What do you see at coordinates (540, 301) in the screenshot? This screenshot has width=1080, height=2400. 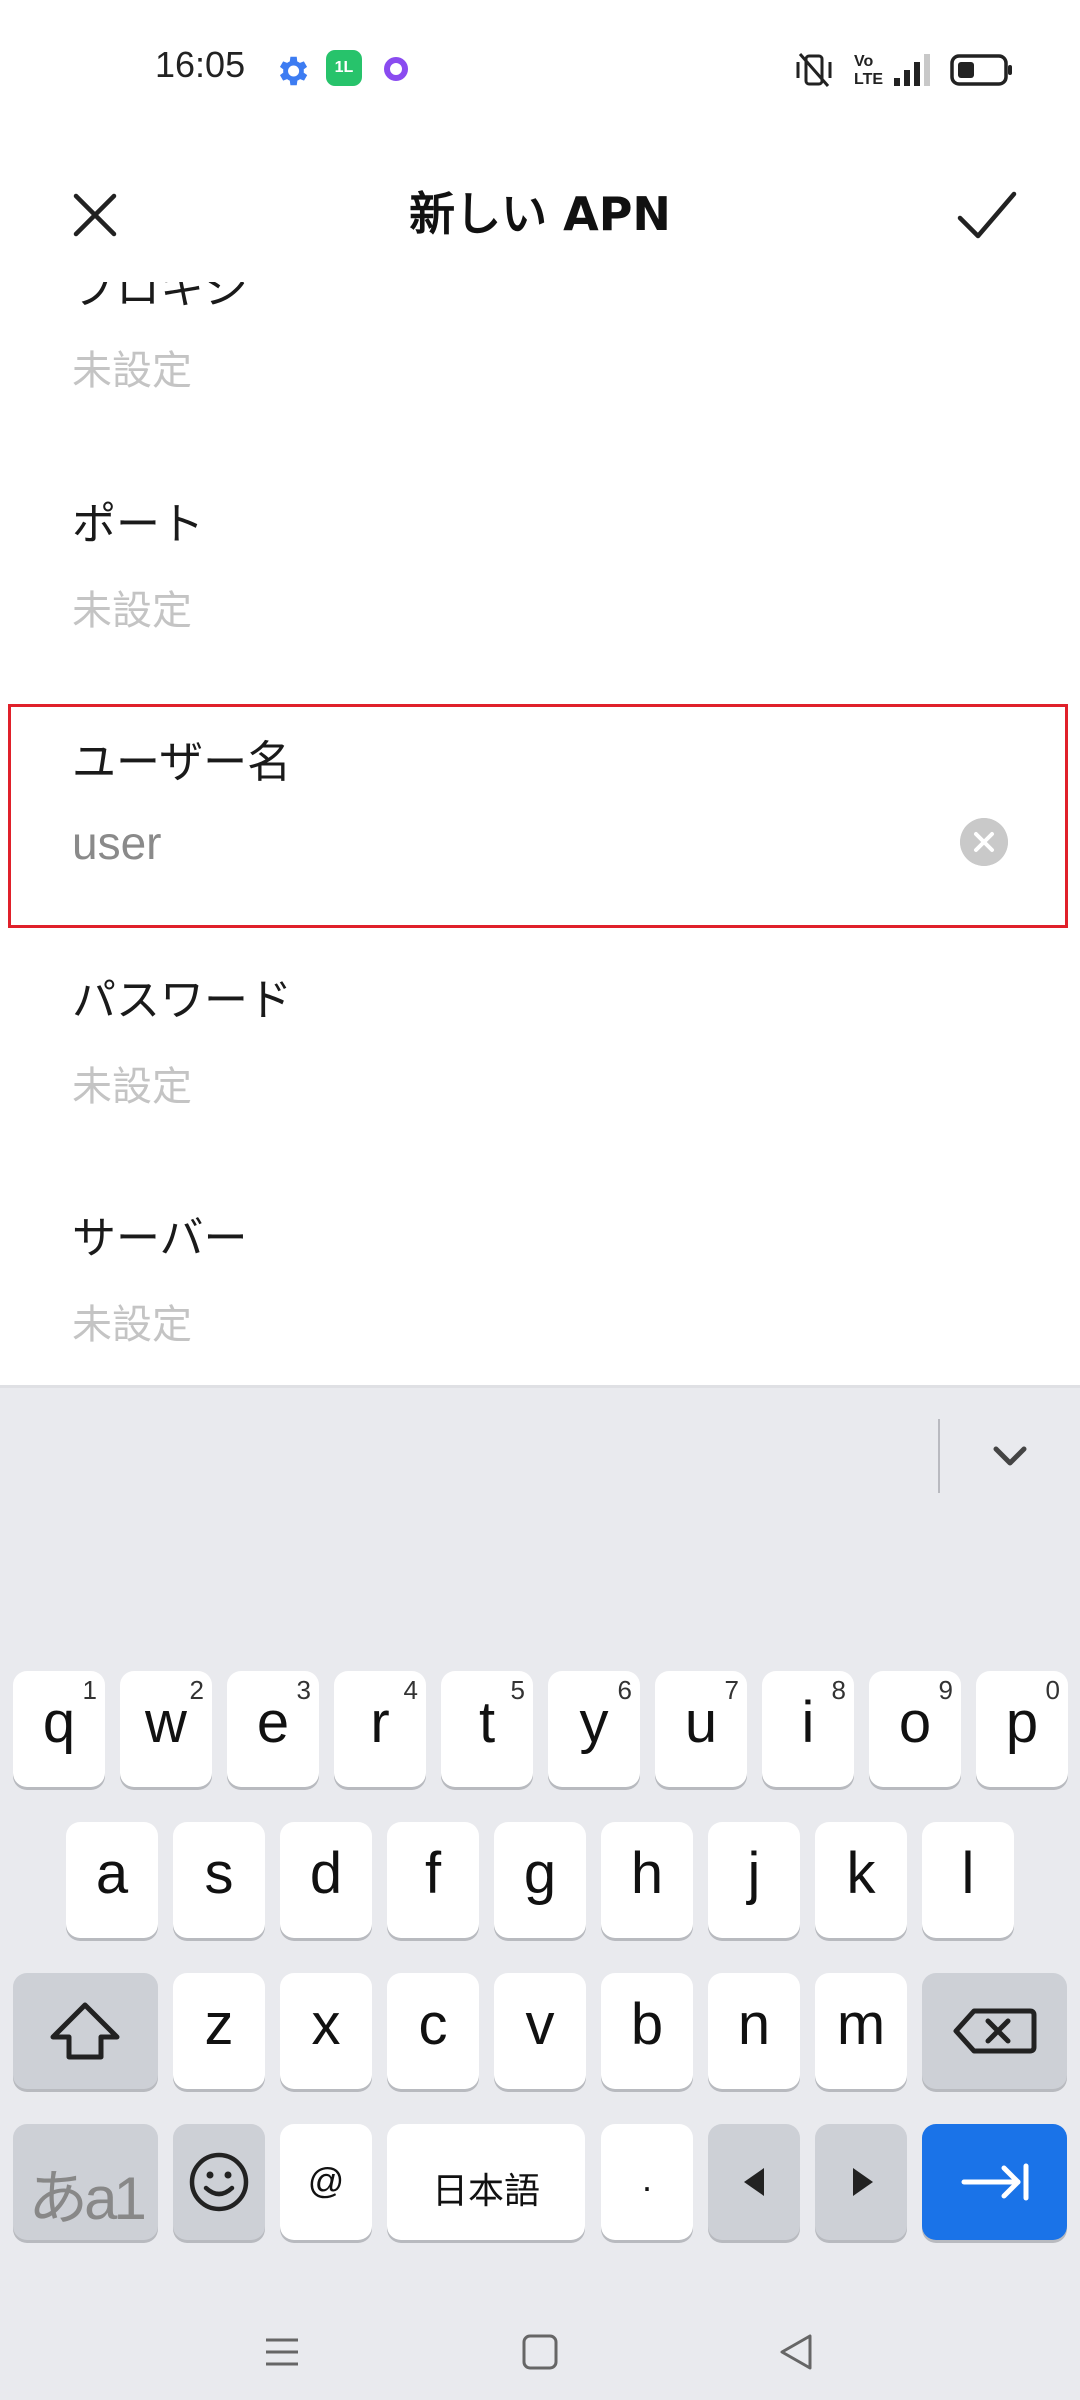 I see `field-proxy-clip: プロキシ` at bounding box center [540, 301].